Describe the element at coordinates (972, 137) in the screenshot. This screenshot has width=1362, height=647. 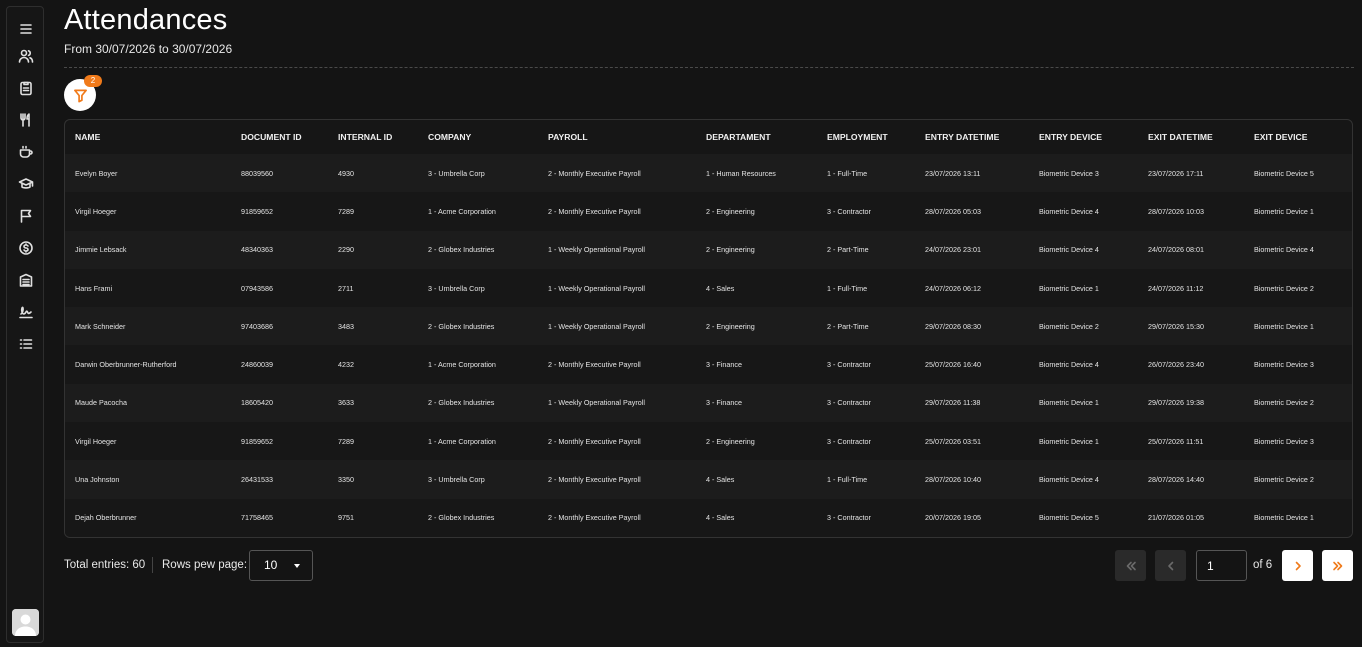
I see `column-header: ENTRY DATETIME` at that location.